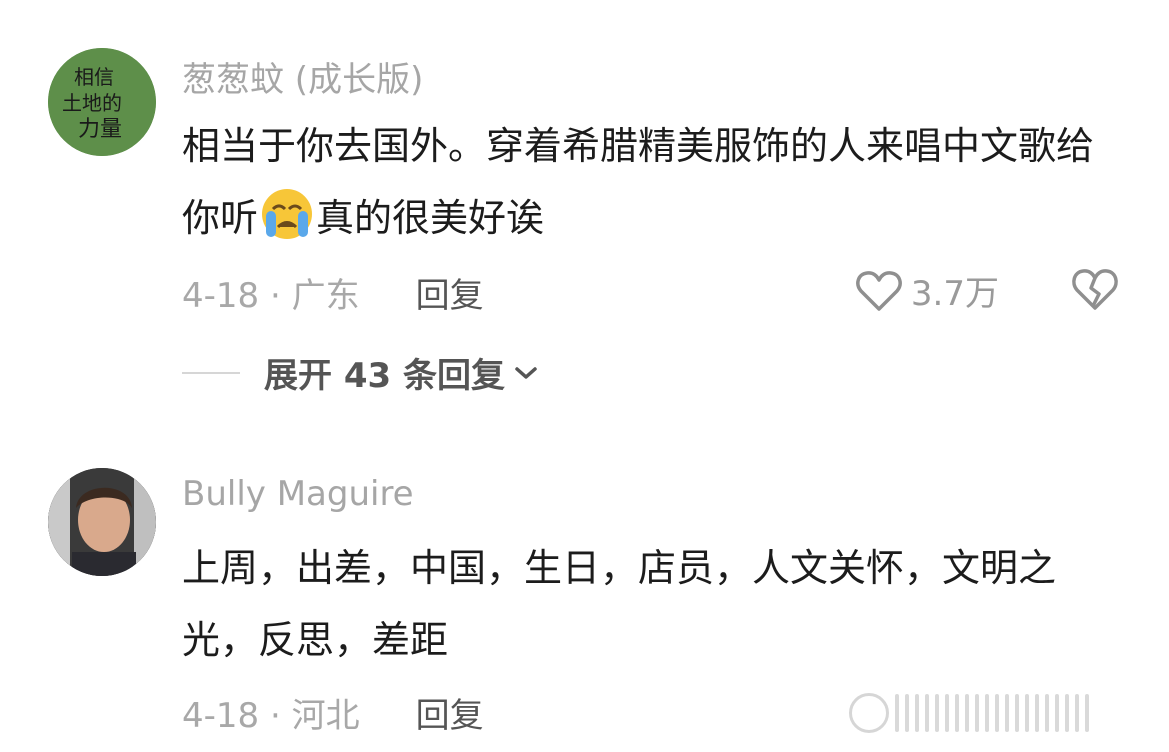  What do you see at coordinates (271, 296) in the screenshot?
I see `date-location: 4-18 · 广东` at bounding box center [271, 296].